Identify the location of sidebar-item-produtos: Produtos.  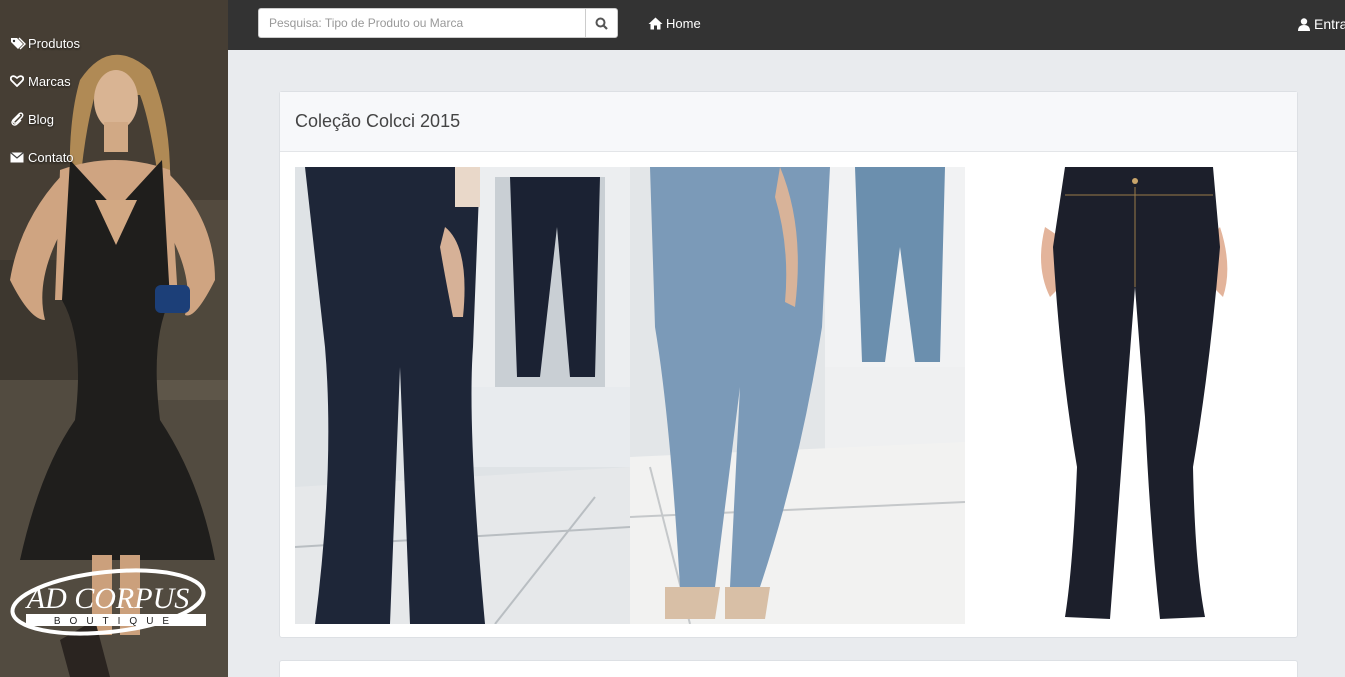
(45, 43).